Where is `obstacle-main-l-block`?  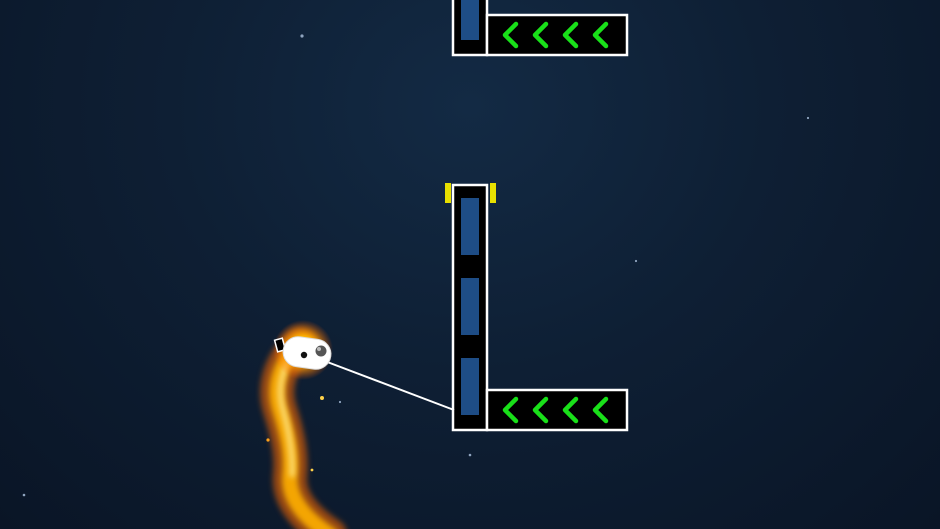
obstacle-main-l-block is located at coordinates (537, 307).